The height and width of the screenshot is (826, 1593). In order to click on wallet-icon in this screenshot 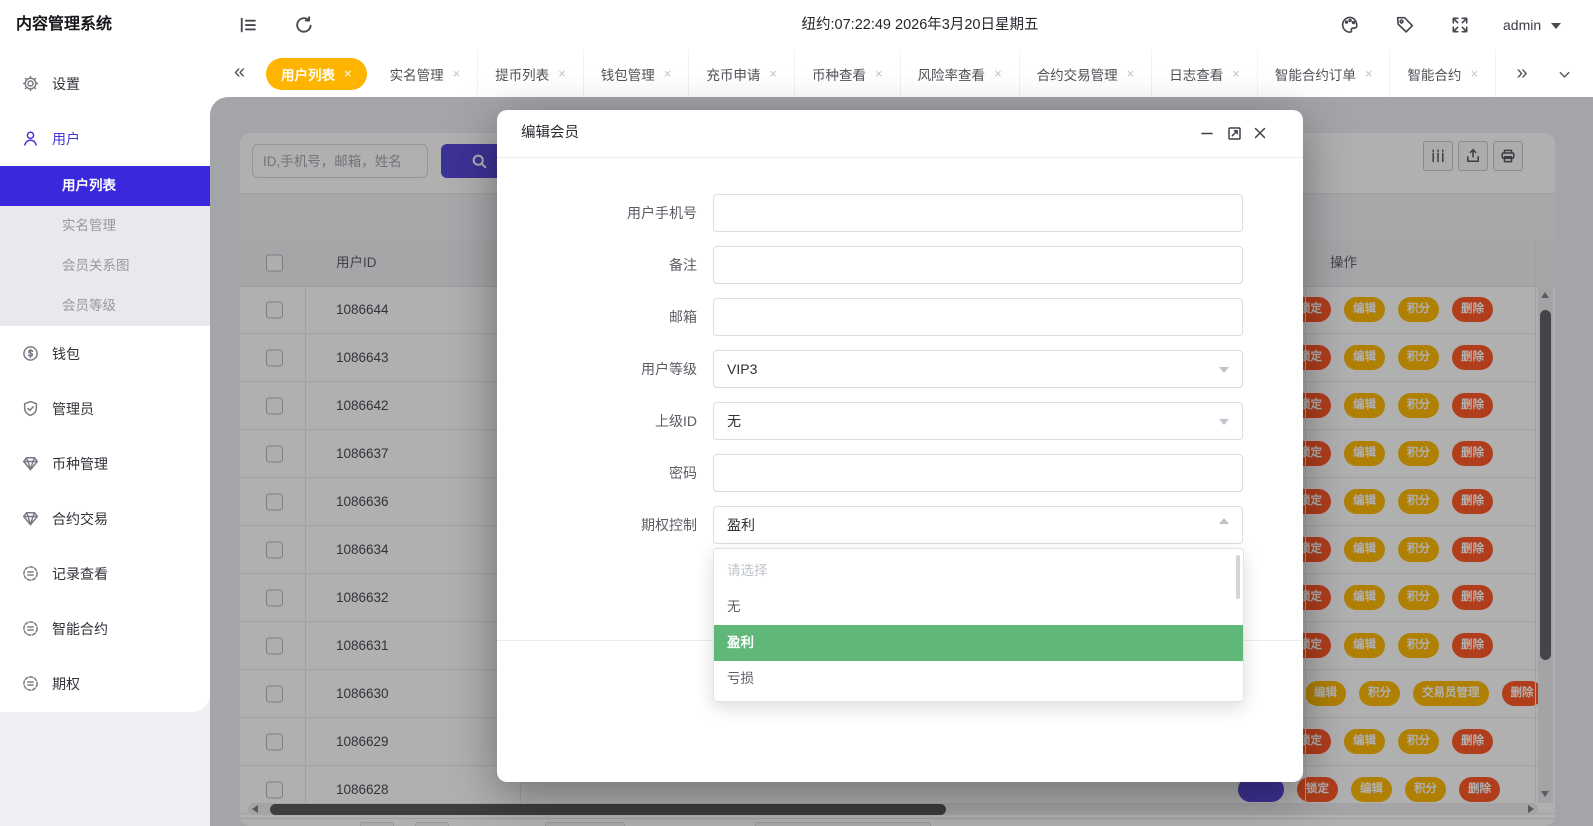, I will do `click(30, 353)`.